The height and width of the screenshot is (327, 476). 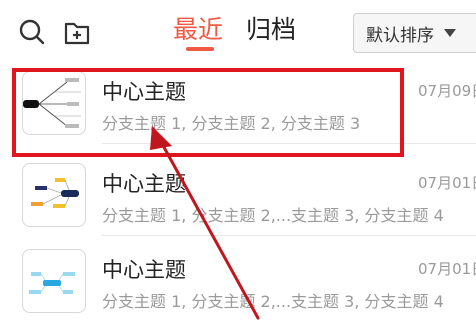 I want to click on tab-recent: 最近, so click(x=198, y=30).